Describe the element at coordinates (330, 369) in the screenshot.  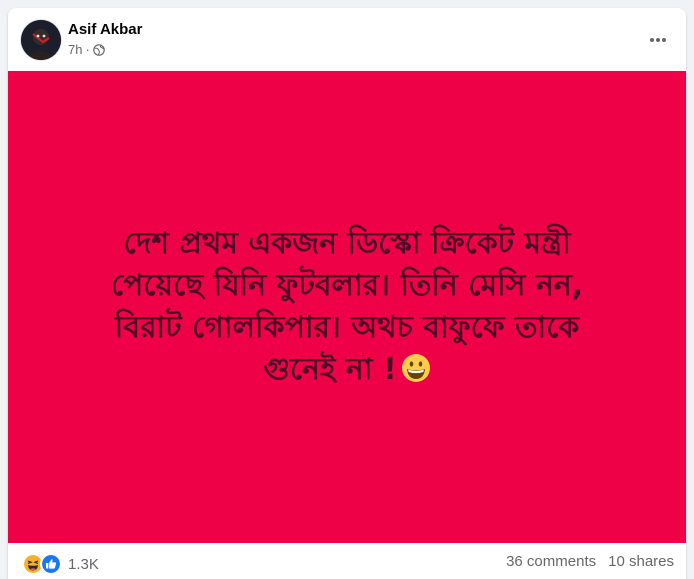
I see `post-text-line: গুনেই না !` at that location.